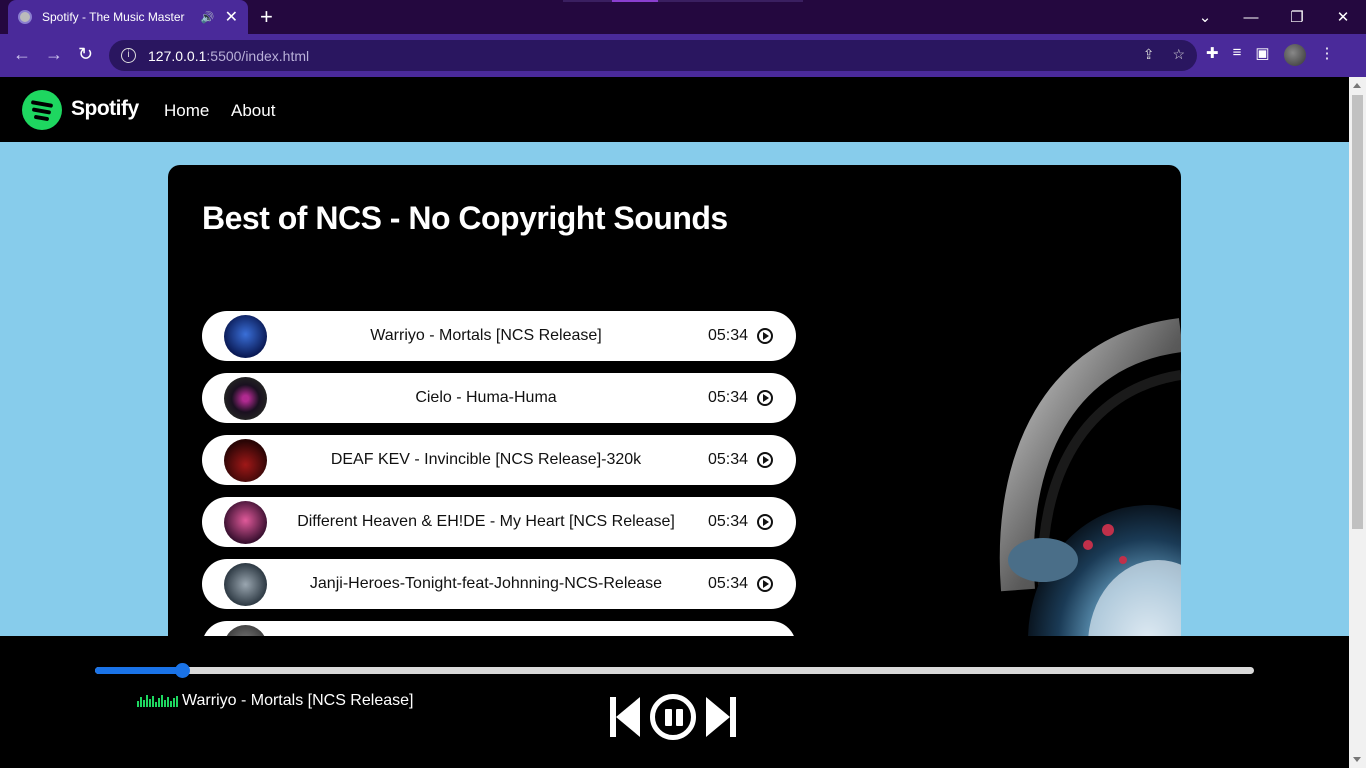  What do you see at coordinates (1357, 85) in the screenshot?
I see `scroll-up-icon` at bounding box center [1357, 85].